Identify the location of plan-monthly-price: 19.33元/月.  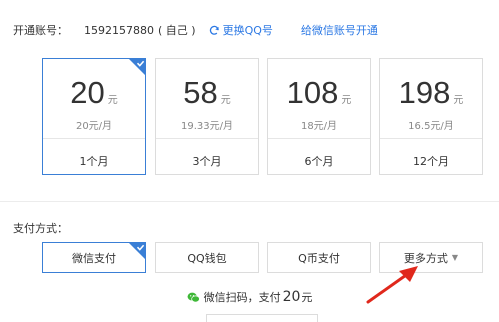
(207, 126).